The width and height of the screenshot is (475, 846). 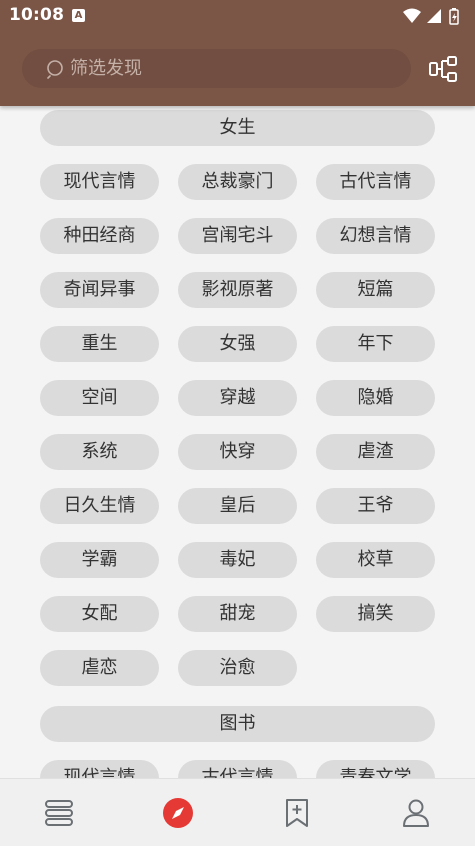 I want to click on status-icons, so click(x=431, y=16).